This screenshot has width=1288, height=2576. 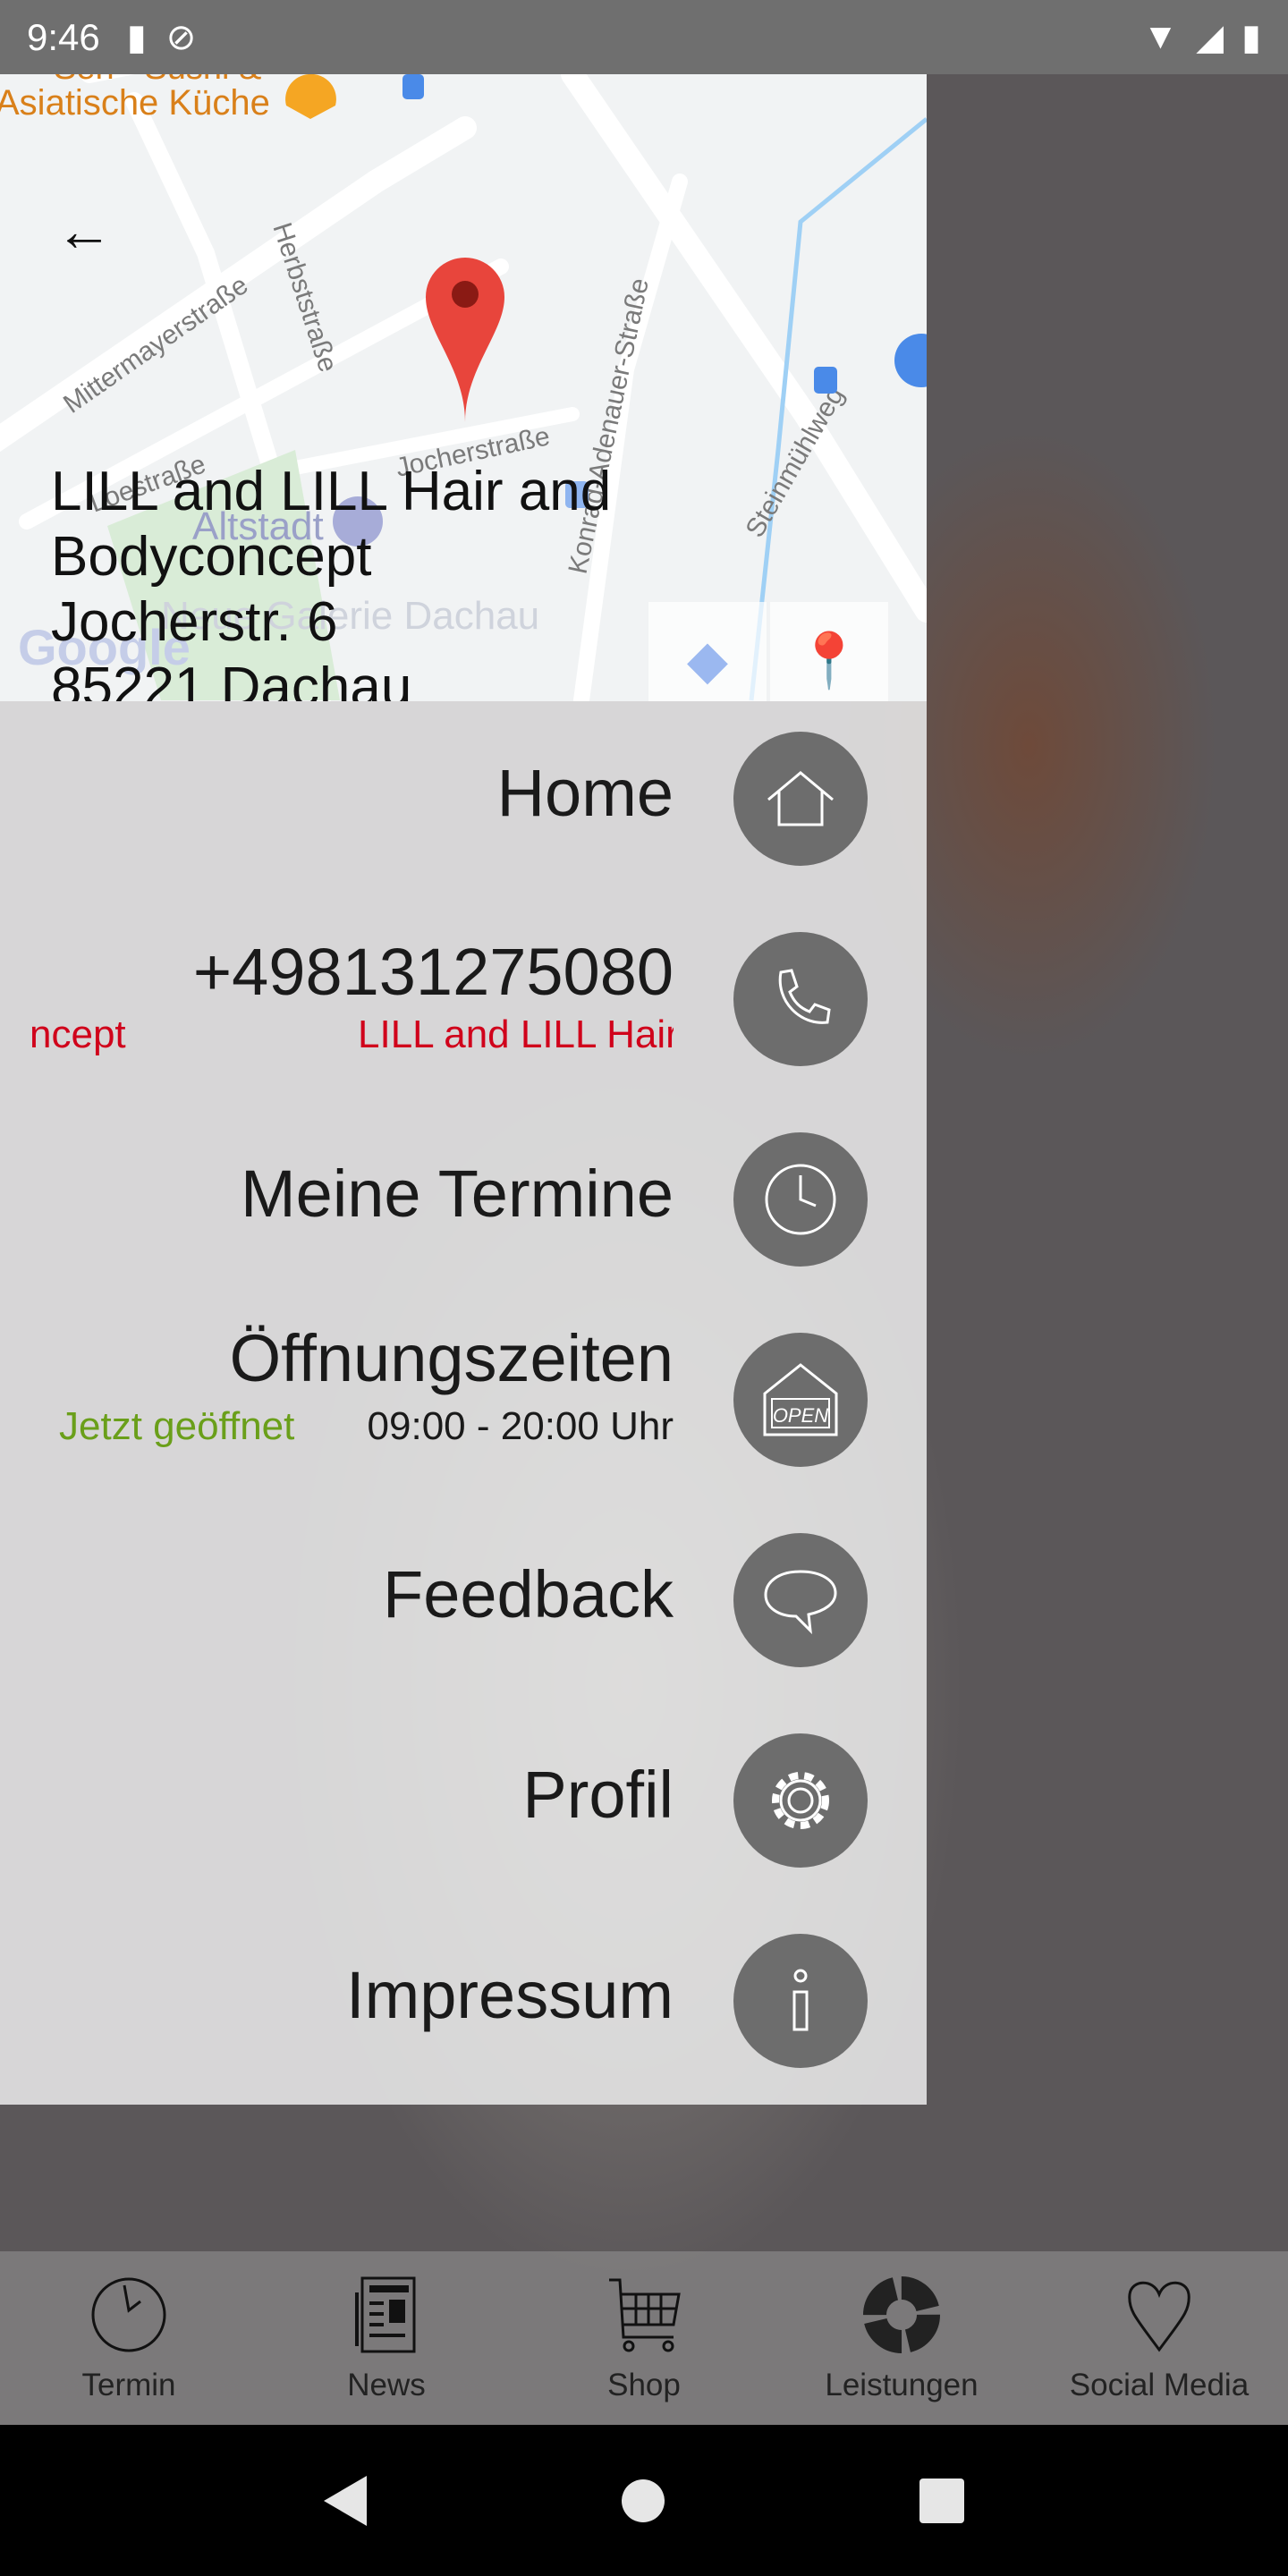 I want to click on home-circle-icon, so click(x=643, y=2500).